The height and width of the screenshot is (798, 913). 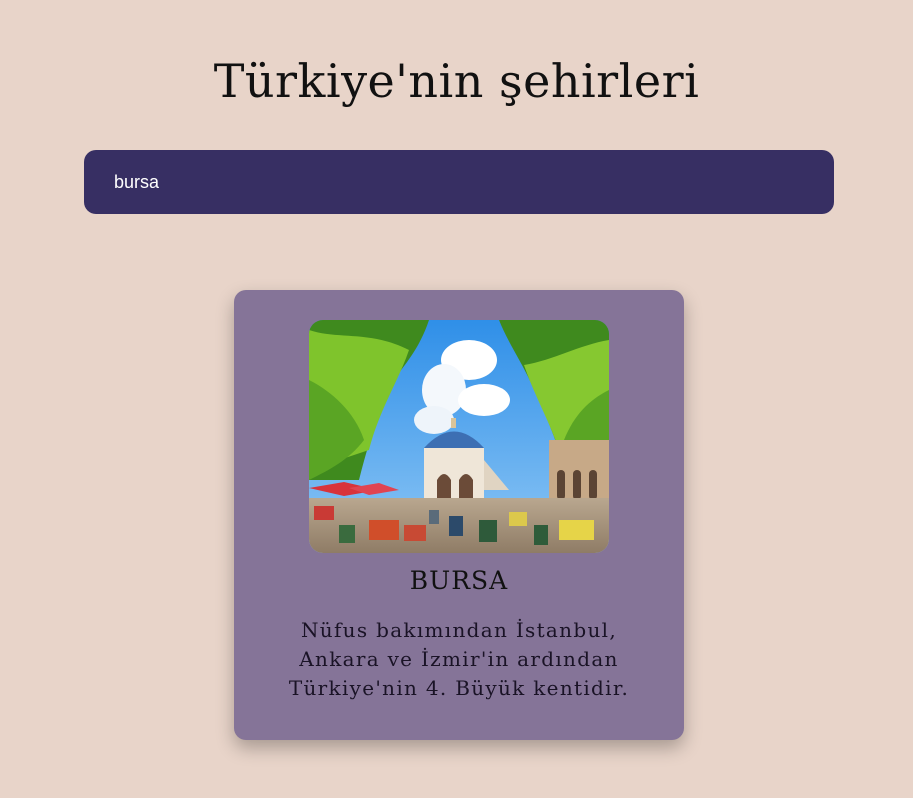 I want to click on search-bar, so click(x=459, y=182).